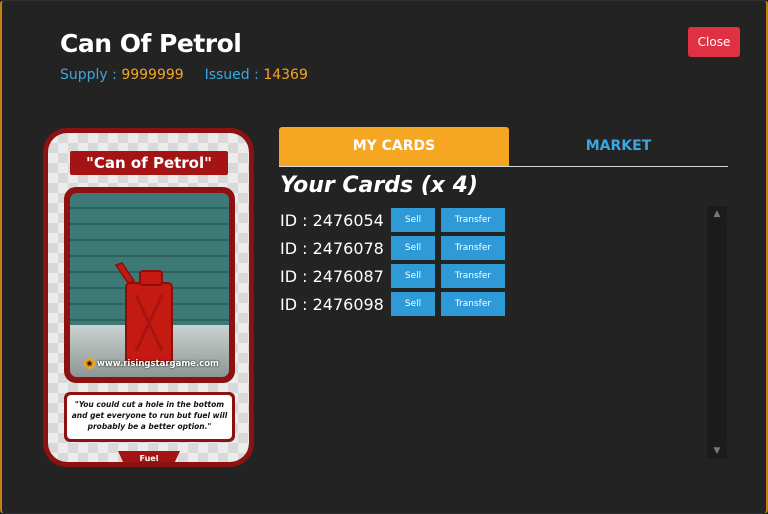 The image size is (768, 514). Describe the element at coordinates (143, 313) in the screenshot. I see `petrol-can-icon` at that location.